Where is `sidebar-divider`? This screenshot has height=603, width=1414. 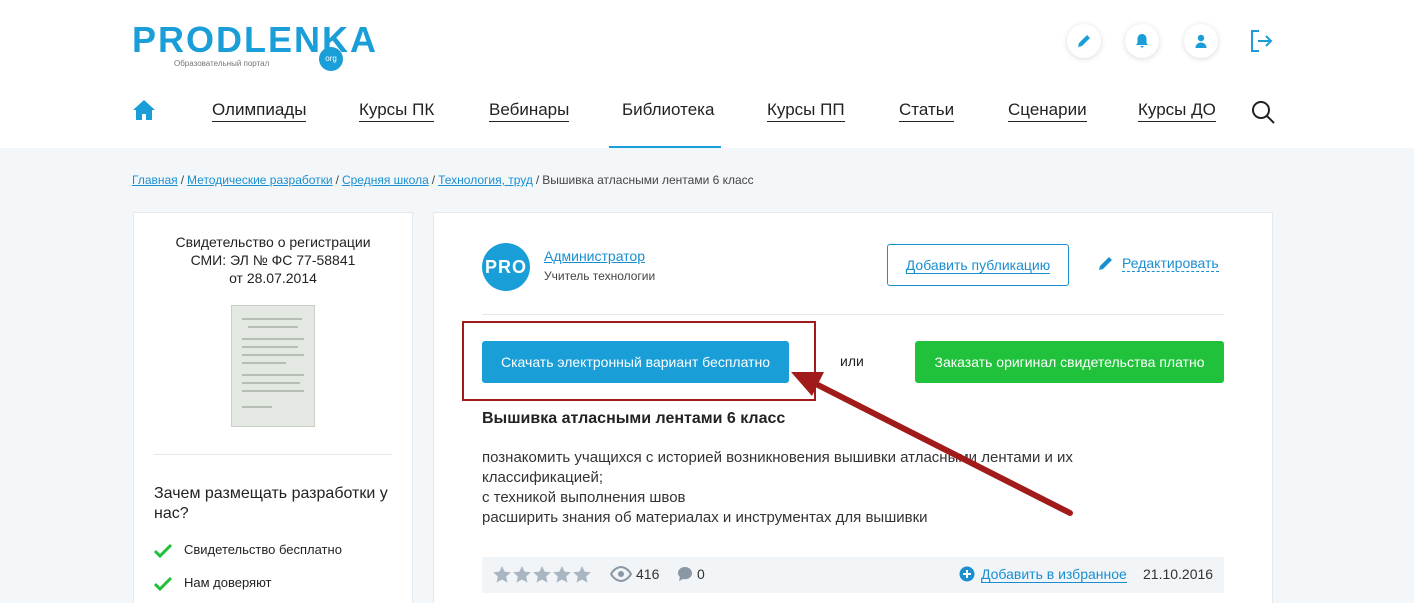
sidebar-divider is located at coordinates (273, 454).